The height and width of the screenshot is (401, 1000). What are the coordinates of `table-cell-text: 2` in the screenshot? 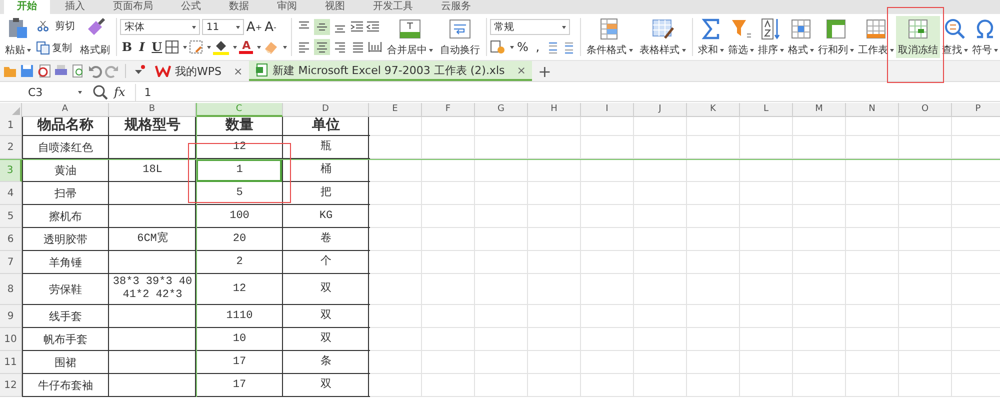 It's located at (239, 262).